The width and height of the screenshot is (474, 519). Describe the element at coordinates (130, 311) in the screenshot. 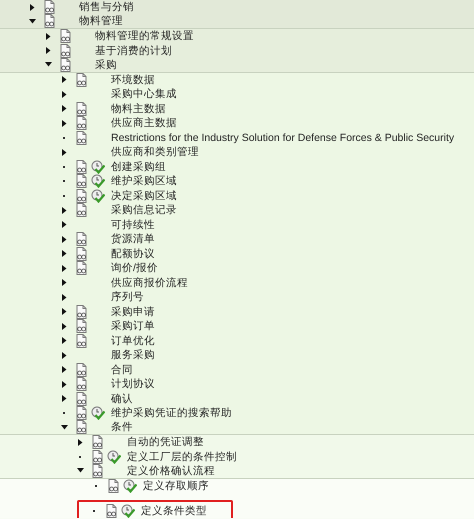

I see `tree-node-label: 采购申请` at that location.